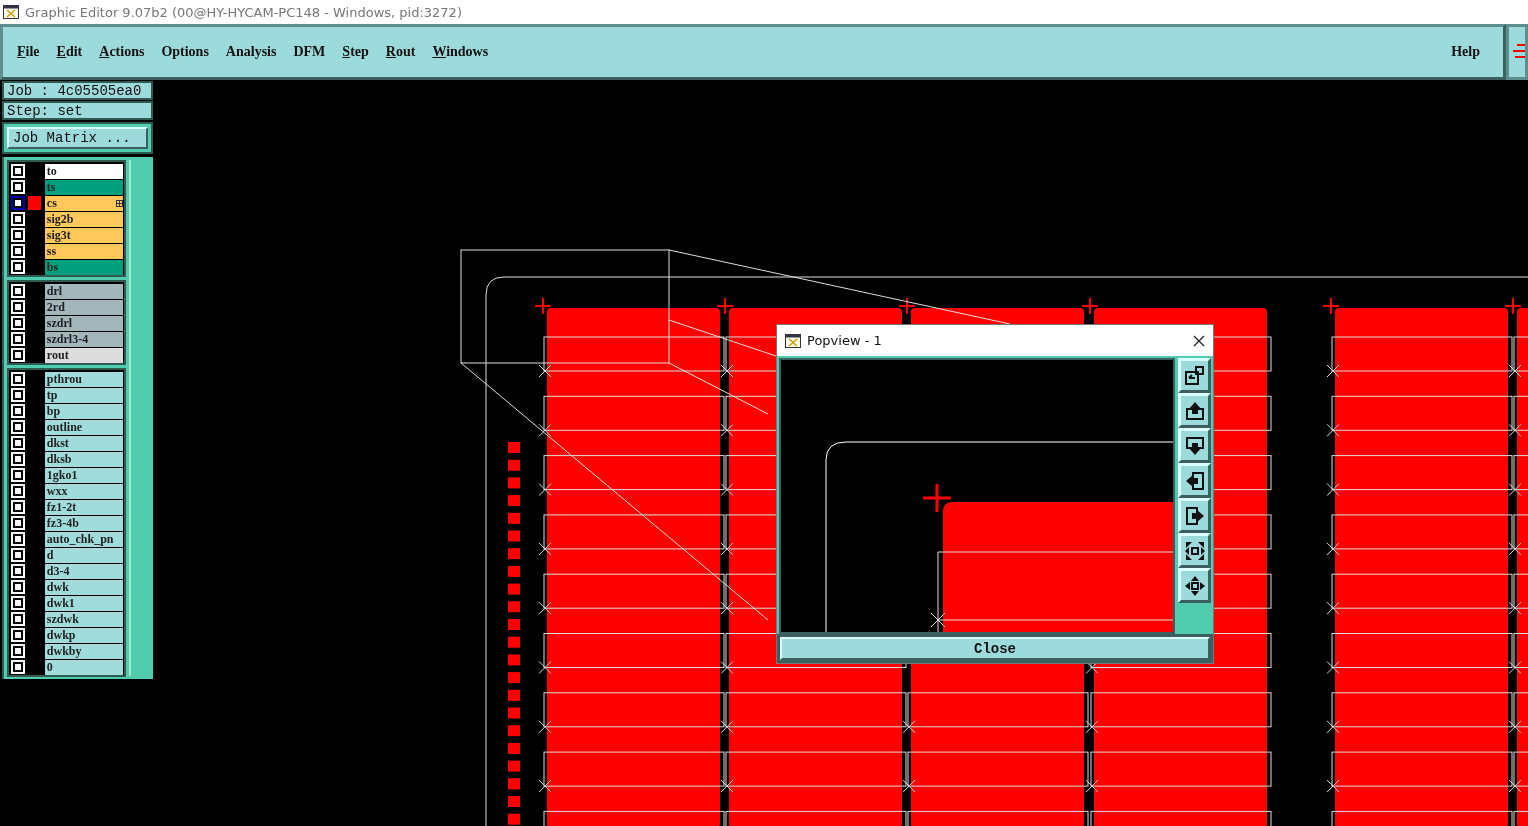 This screenshot has width=1528, height=826. What do you see at coordinates (77, 110) in the screenshot?
I see `step-label: Step: set` at bounding box center [77, 110].